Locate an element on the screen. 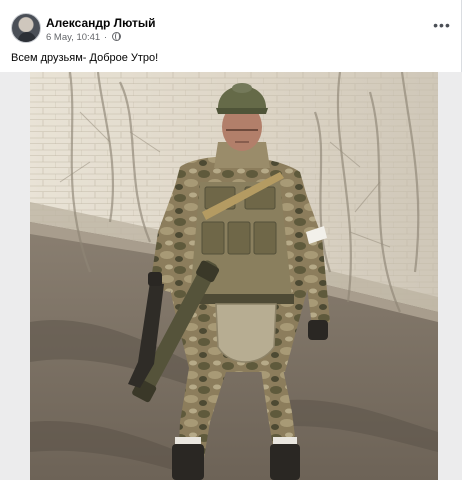 The image size is (462, 480). post-date: 6 May, 10:41 is located at coordinates (73, 37).